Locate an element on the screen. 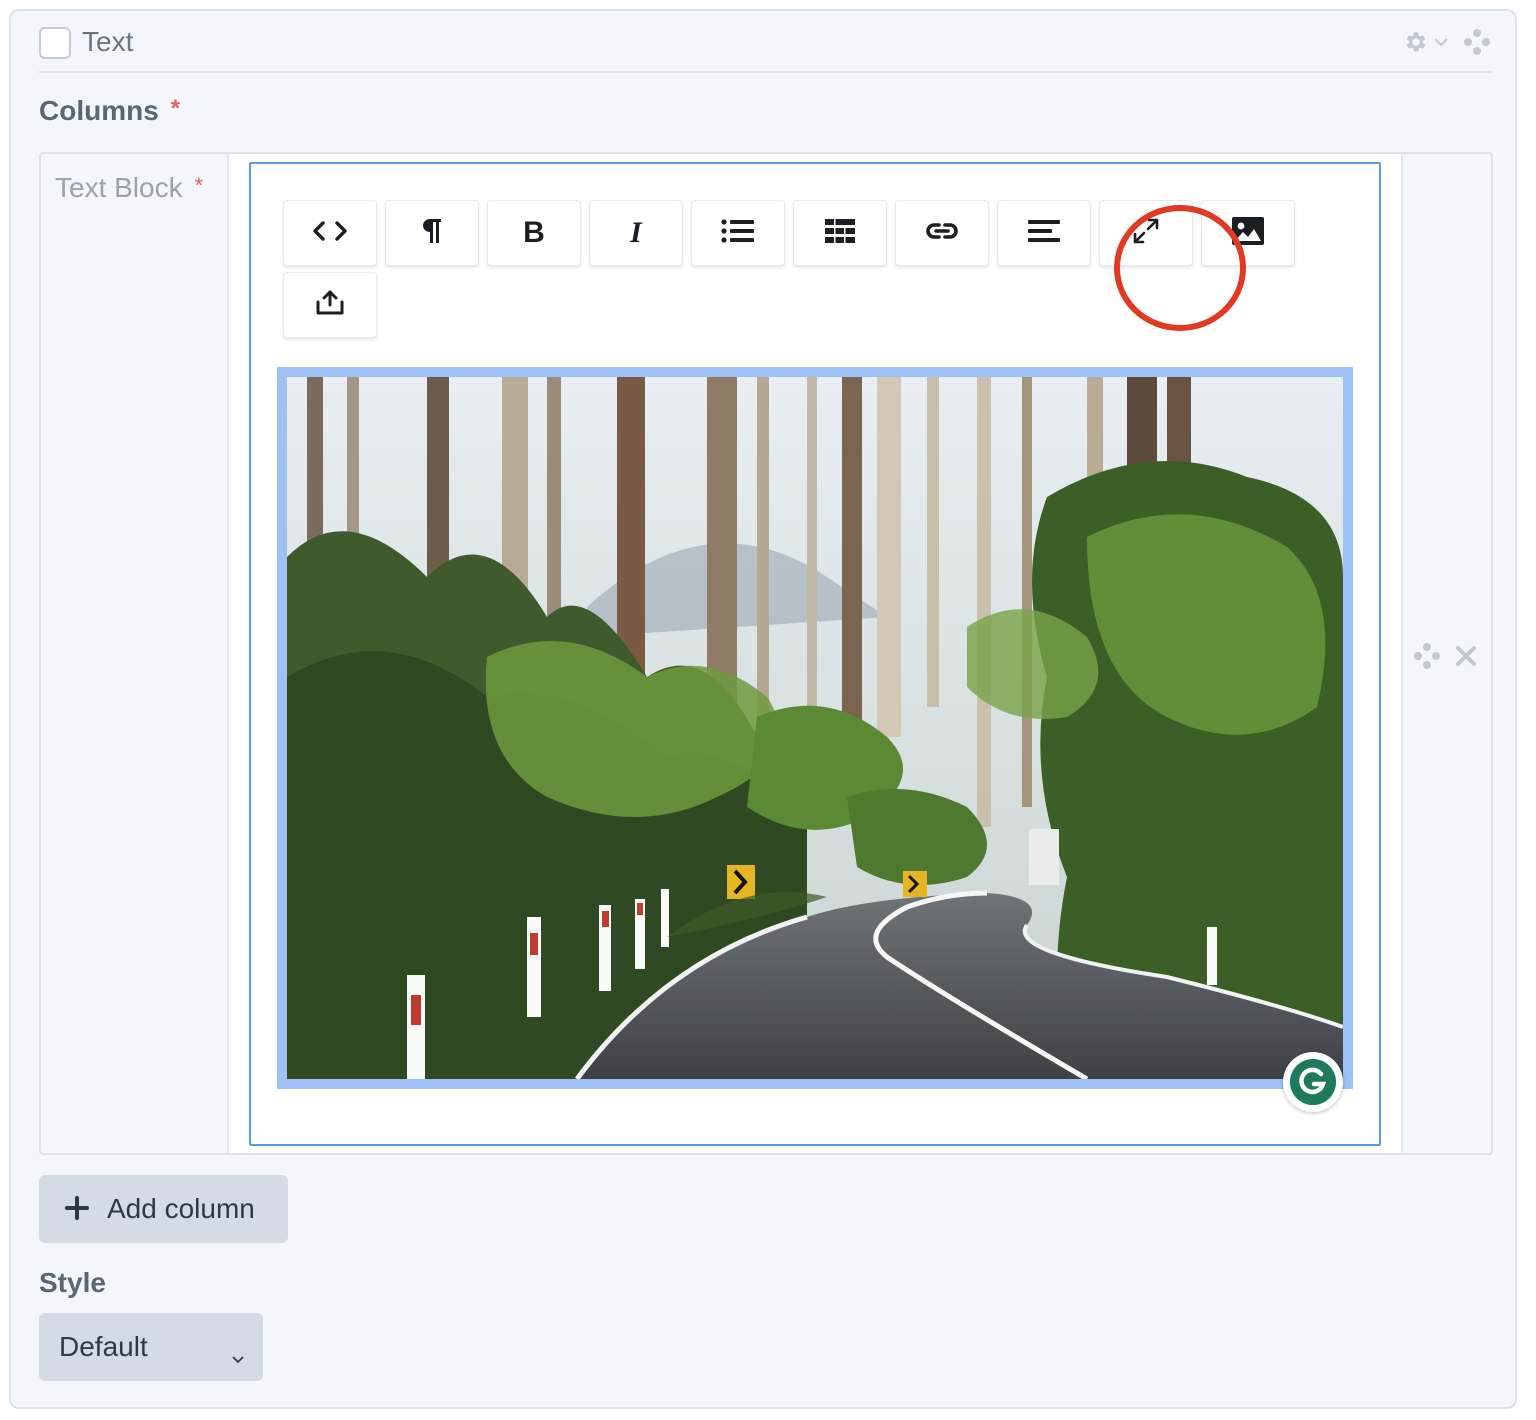  image-icon is located at coordinates (1248, 233).